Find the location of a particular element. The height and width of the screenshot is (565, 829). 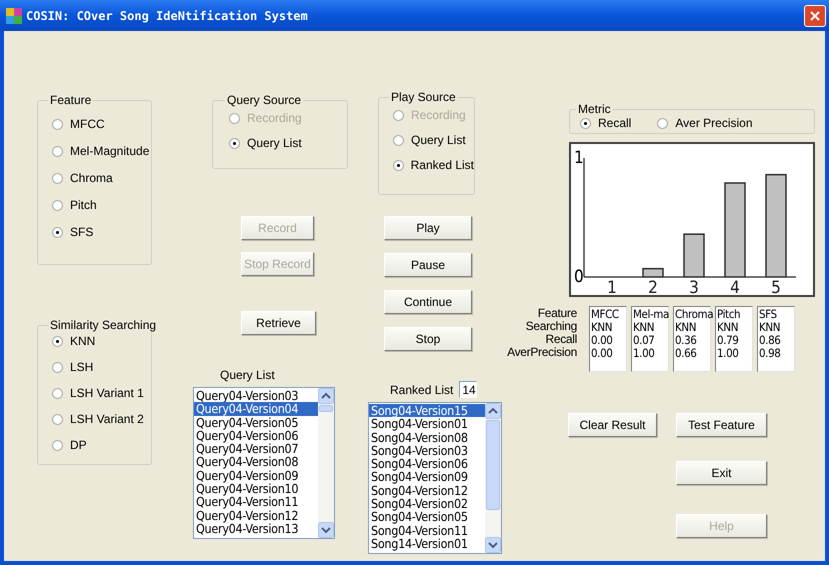

list-item: Song04-Version06 is located at coordinates (427, 463).